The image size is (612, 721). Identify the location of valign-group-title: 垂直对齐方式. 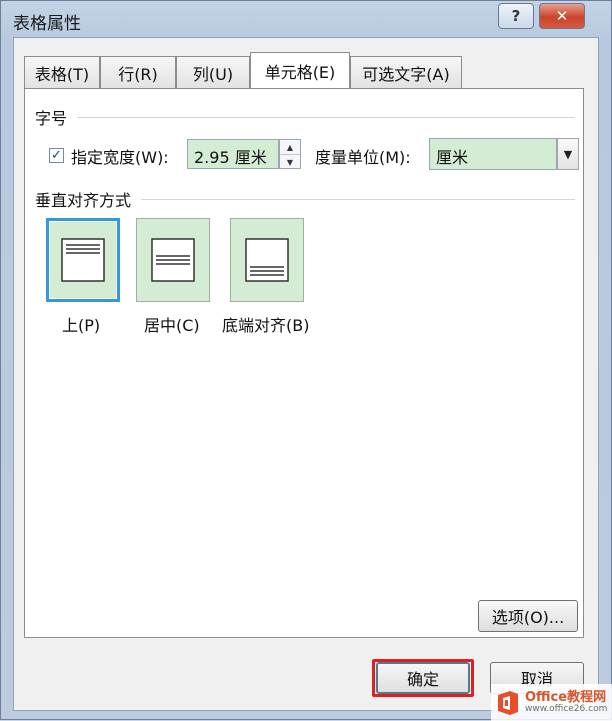
(83, 200).